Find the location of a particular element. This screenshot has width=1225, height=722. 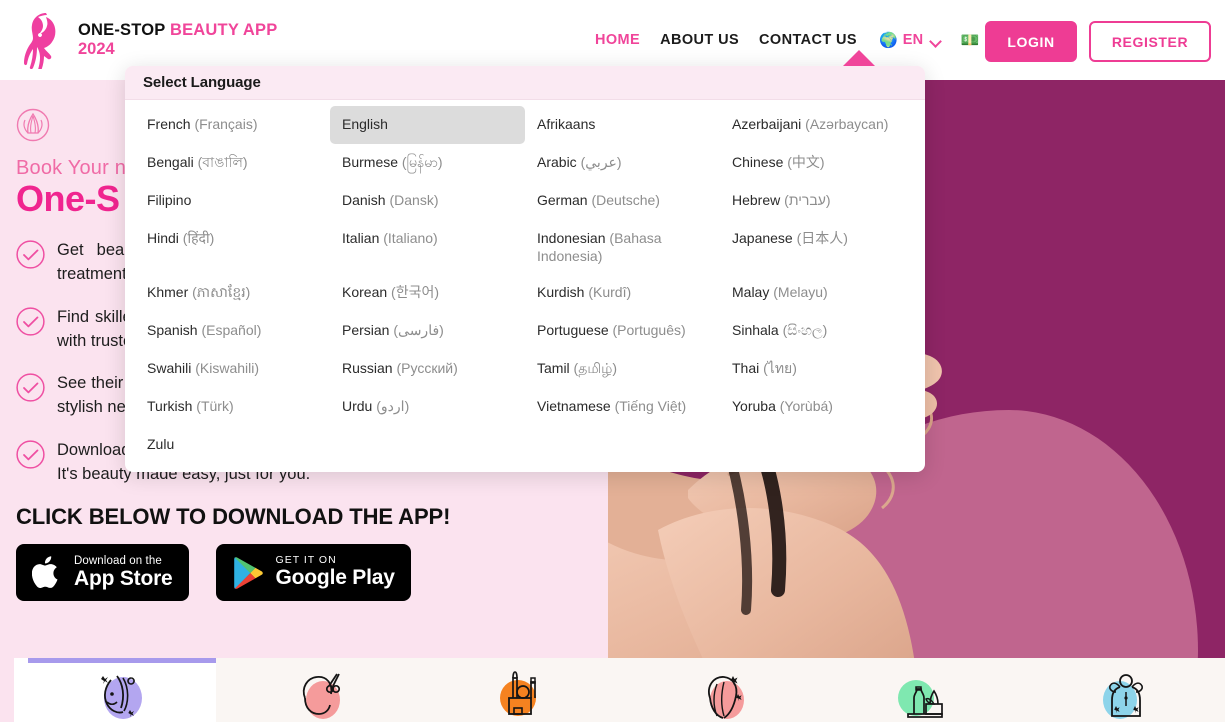

globe-icon: 🌍 is located at coordinates (888, 40).